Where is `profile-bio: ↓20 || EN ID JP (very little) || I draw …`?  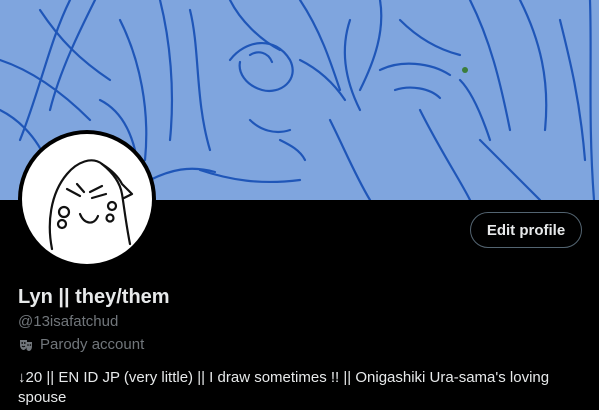
profile-bio: ↓20 || EN ID JP (very little) || I draw … is located at coordinates (284, 387).